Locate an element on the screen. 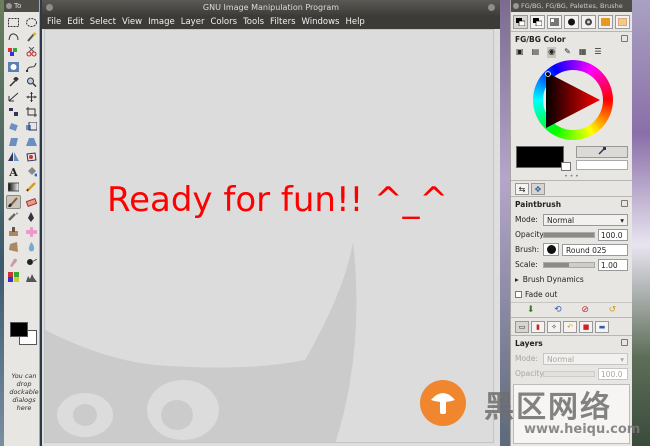 Image resolution: width=650 pixels, height=446 pixels. smudge-tool-icon is located at coordinates (13, 262).